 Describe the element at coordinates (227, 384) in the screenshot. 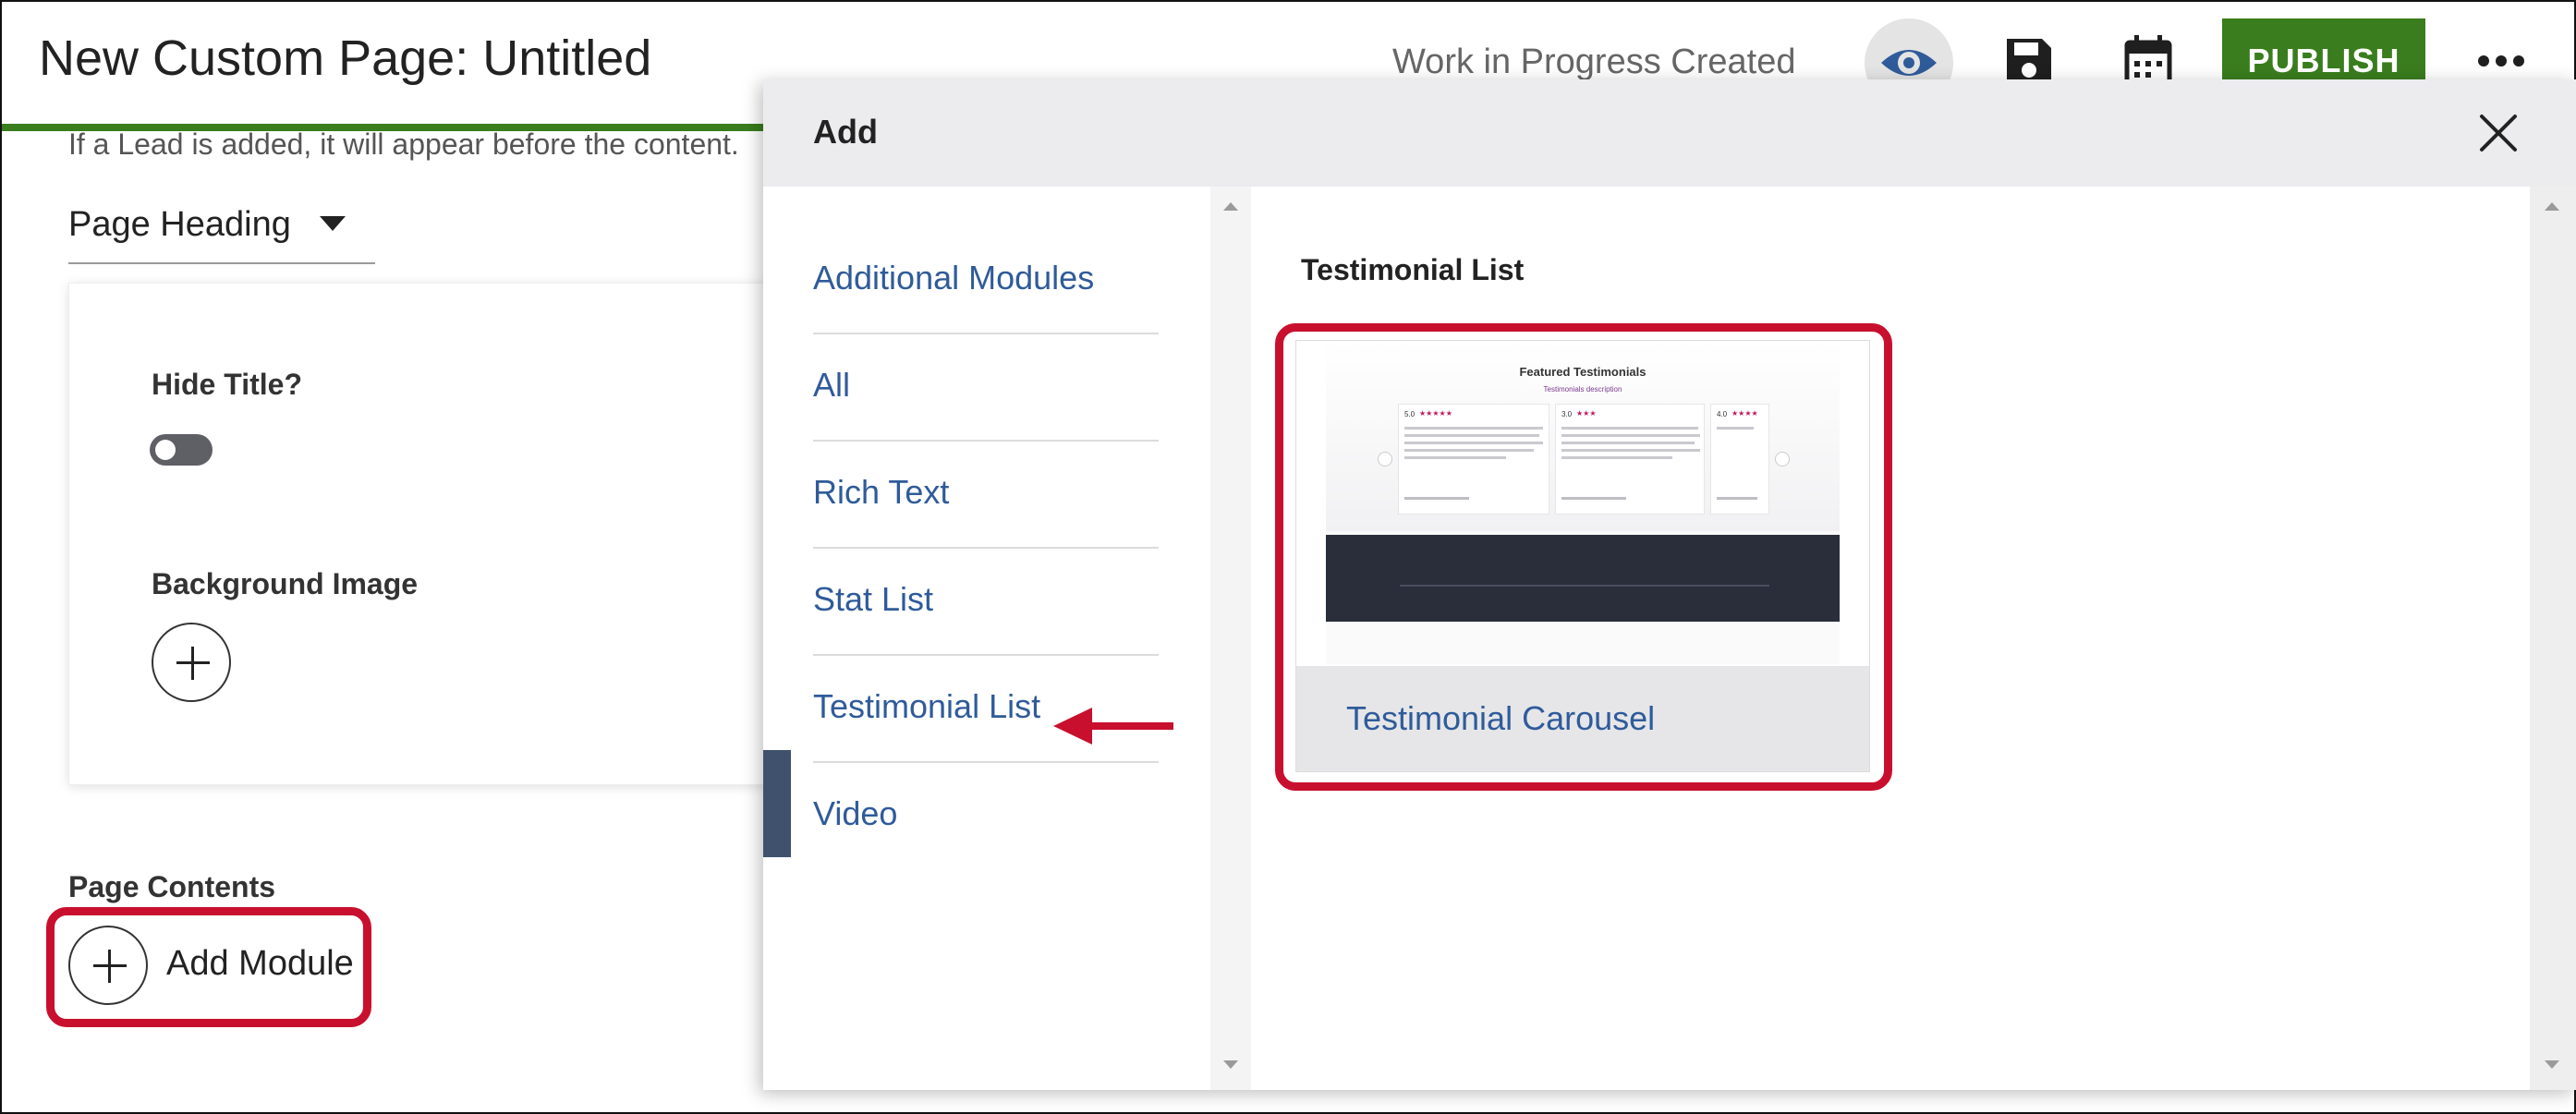

I see `hide-title-label: Hide Title?` at that location.